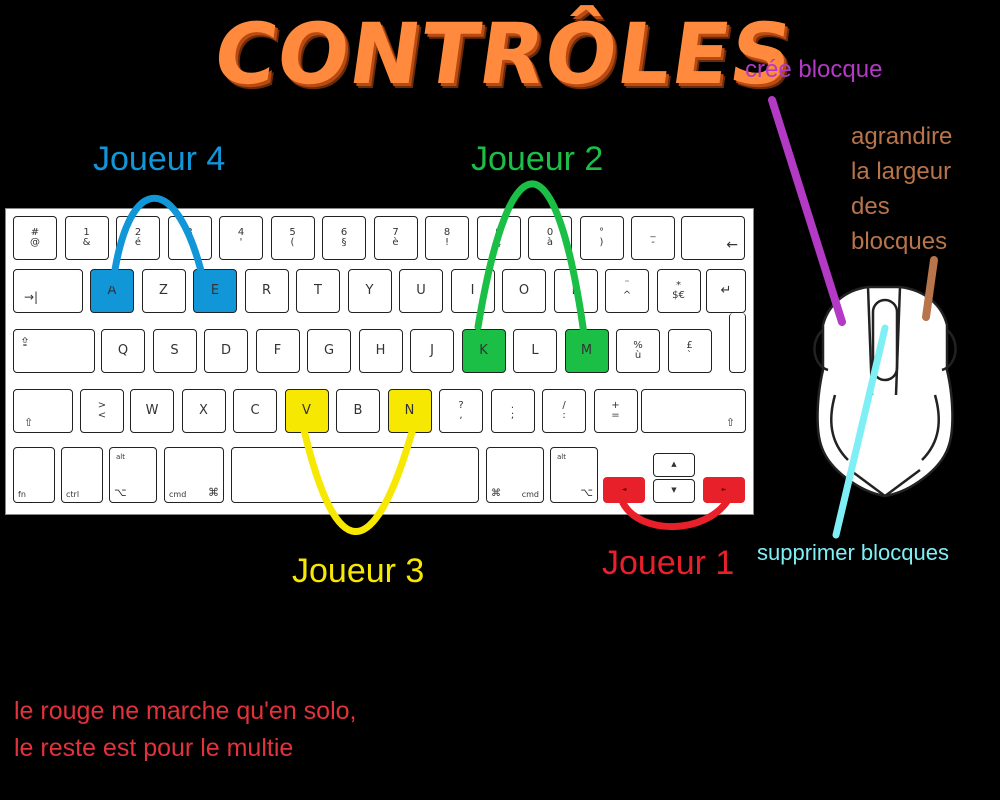  I want to click on player2-arc, so click(531, 259).